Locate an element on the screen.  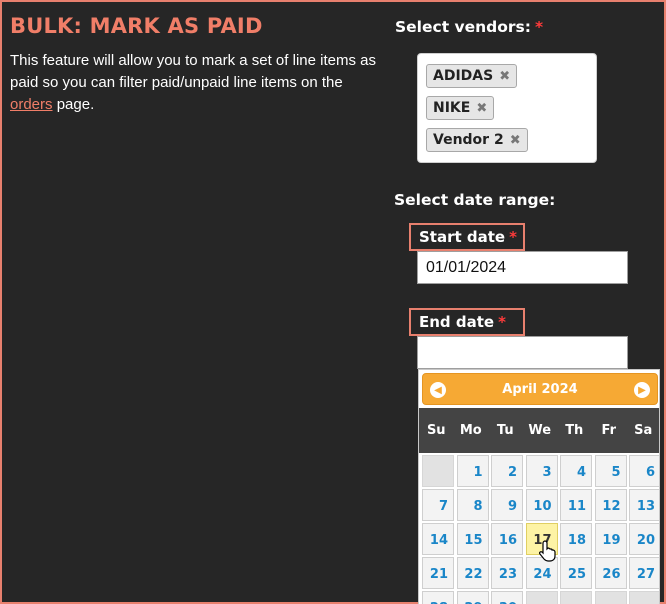
day-cell: 16 is located at coordinates (507, 539).